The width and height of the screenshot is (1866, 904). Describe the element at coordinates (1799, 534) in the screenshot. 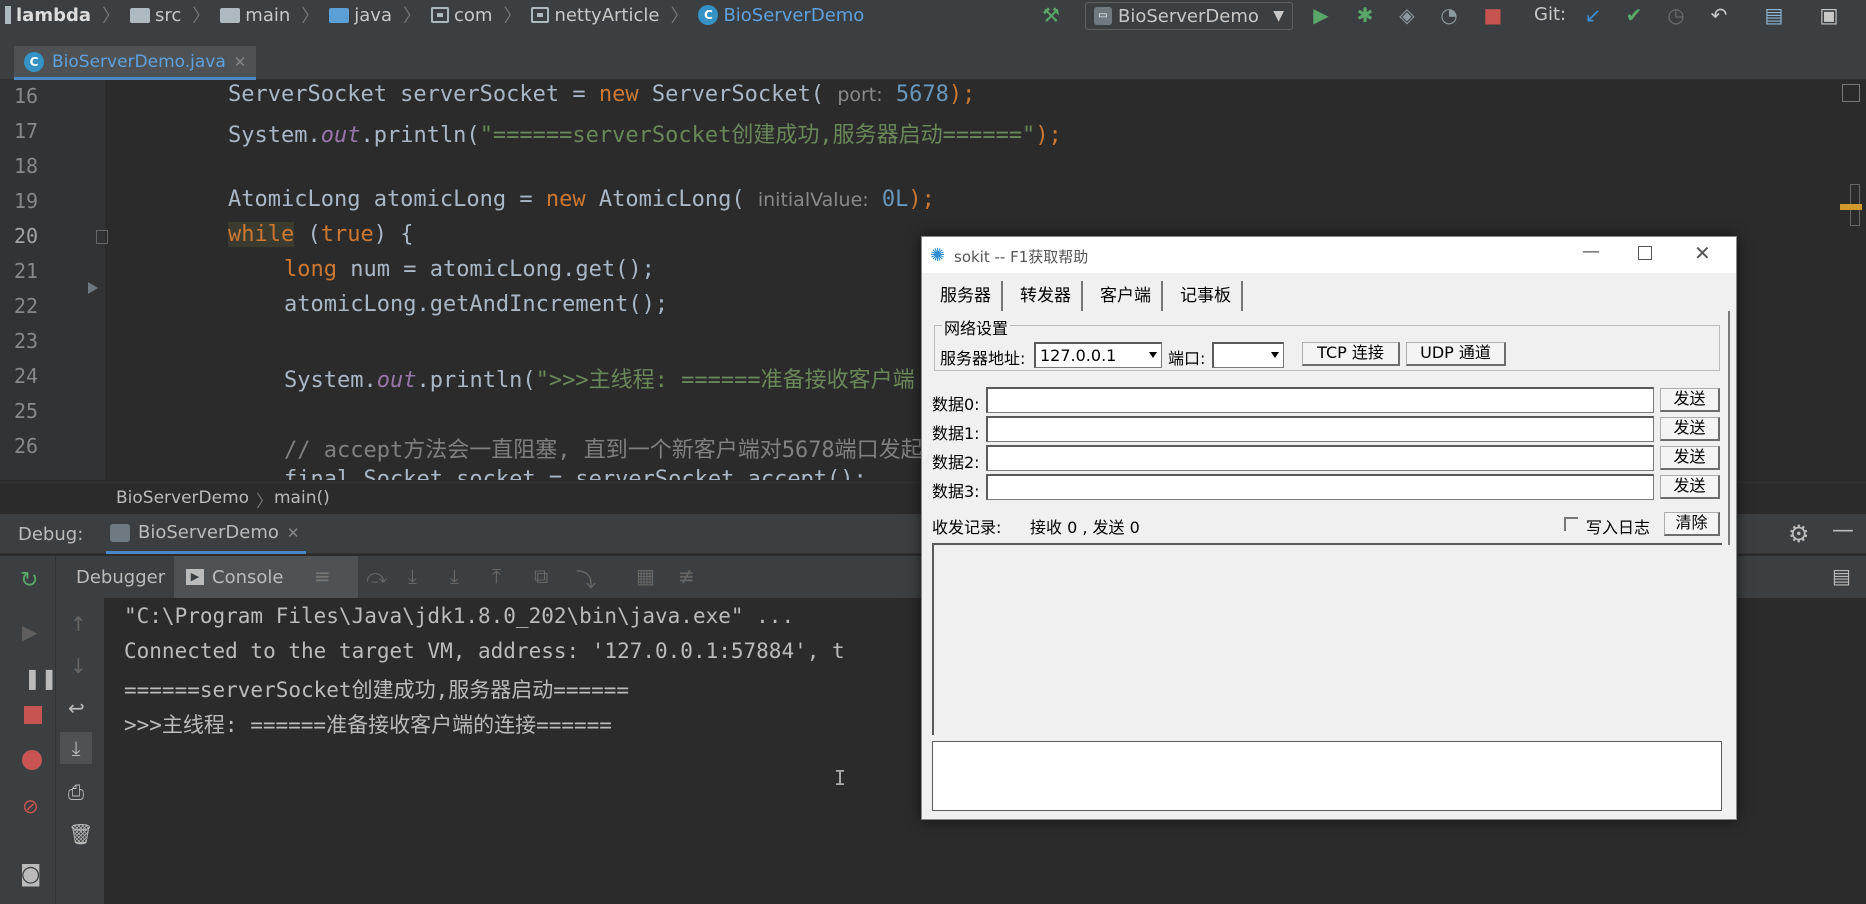

I see `gear-icon: ⚙` at that location.